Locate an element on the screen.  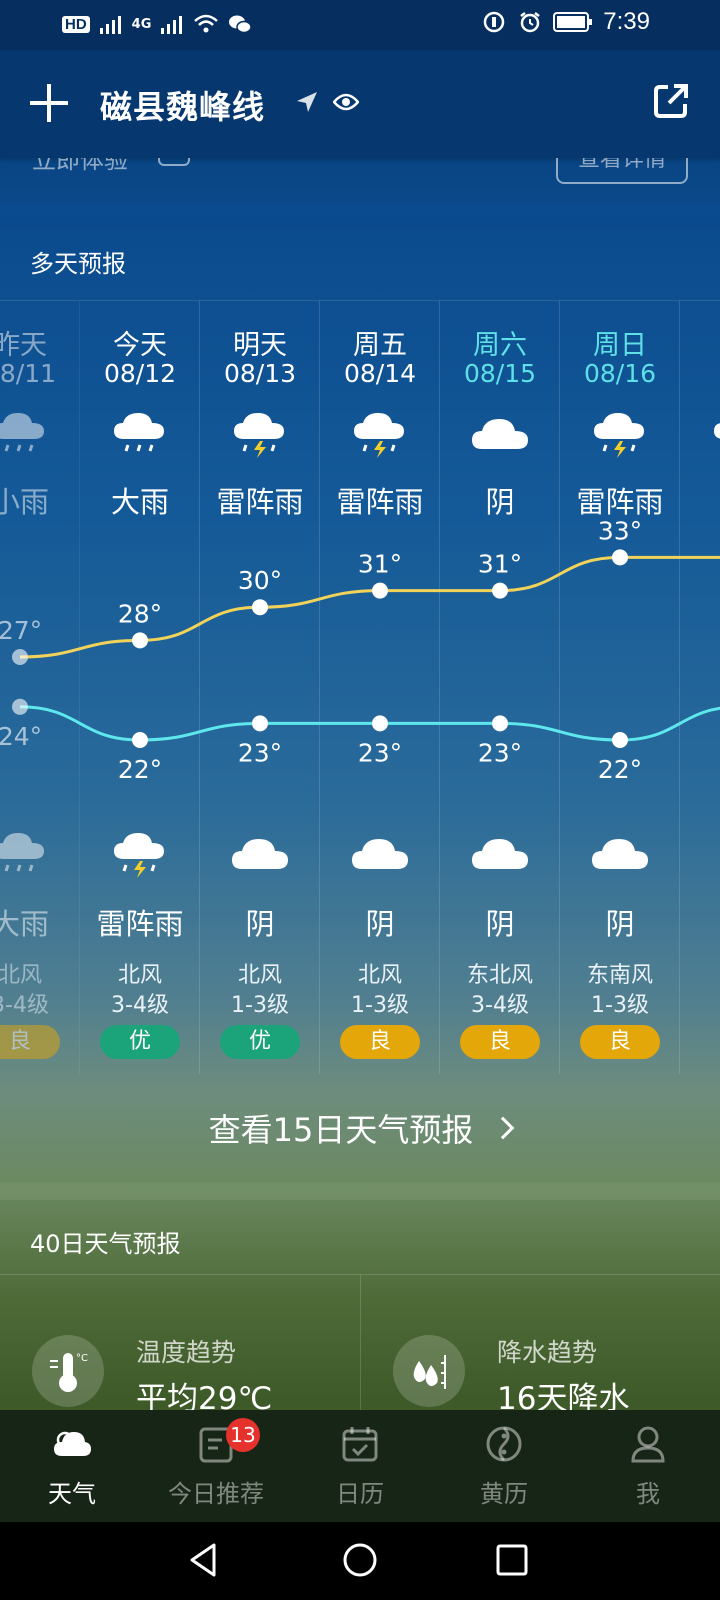
back-icon is located at coordinates (203, 1560).